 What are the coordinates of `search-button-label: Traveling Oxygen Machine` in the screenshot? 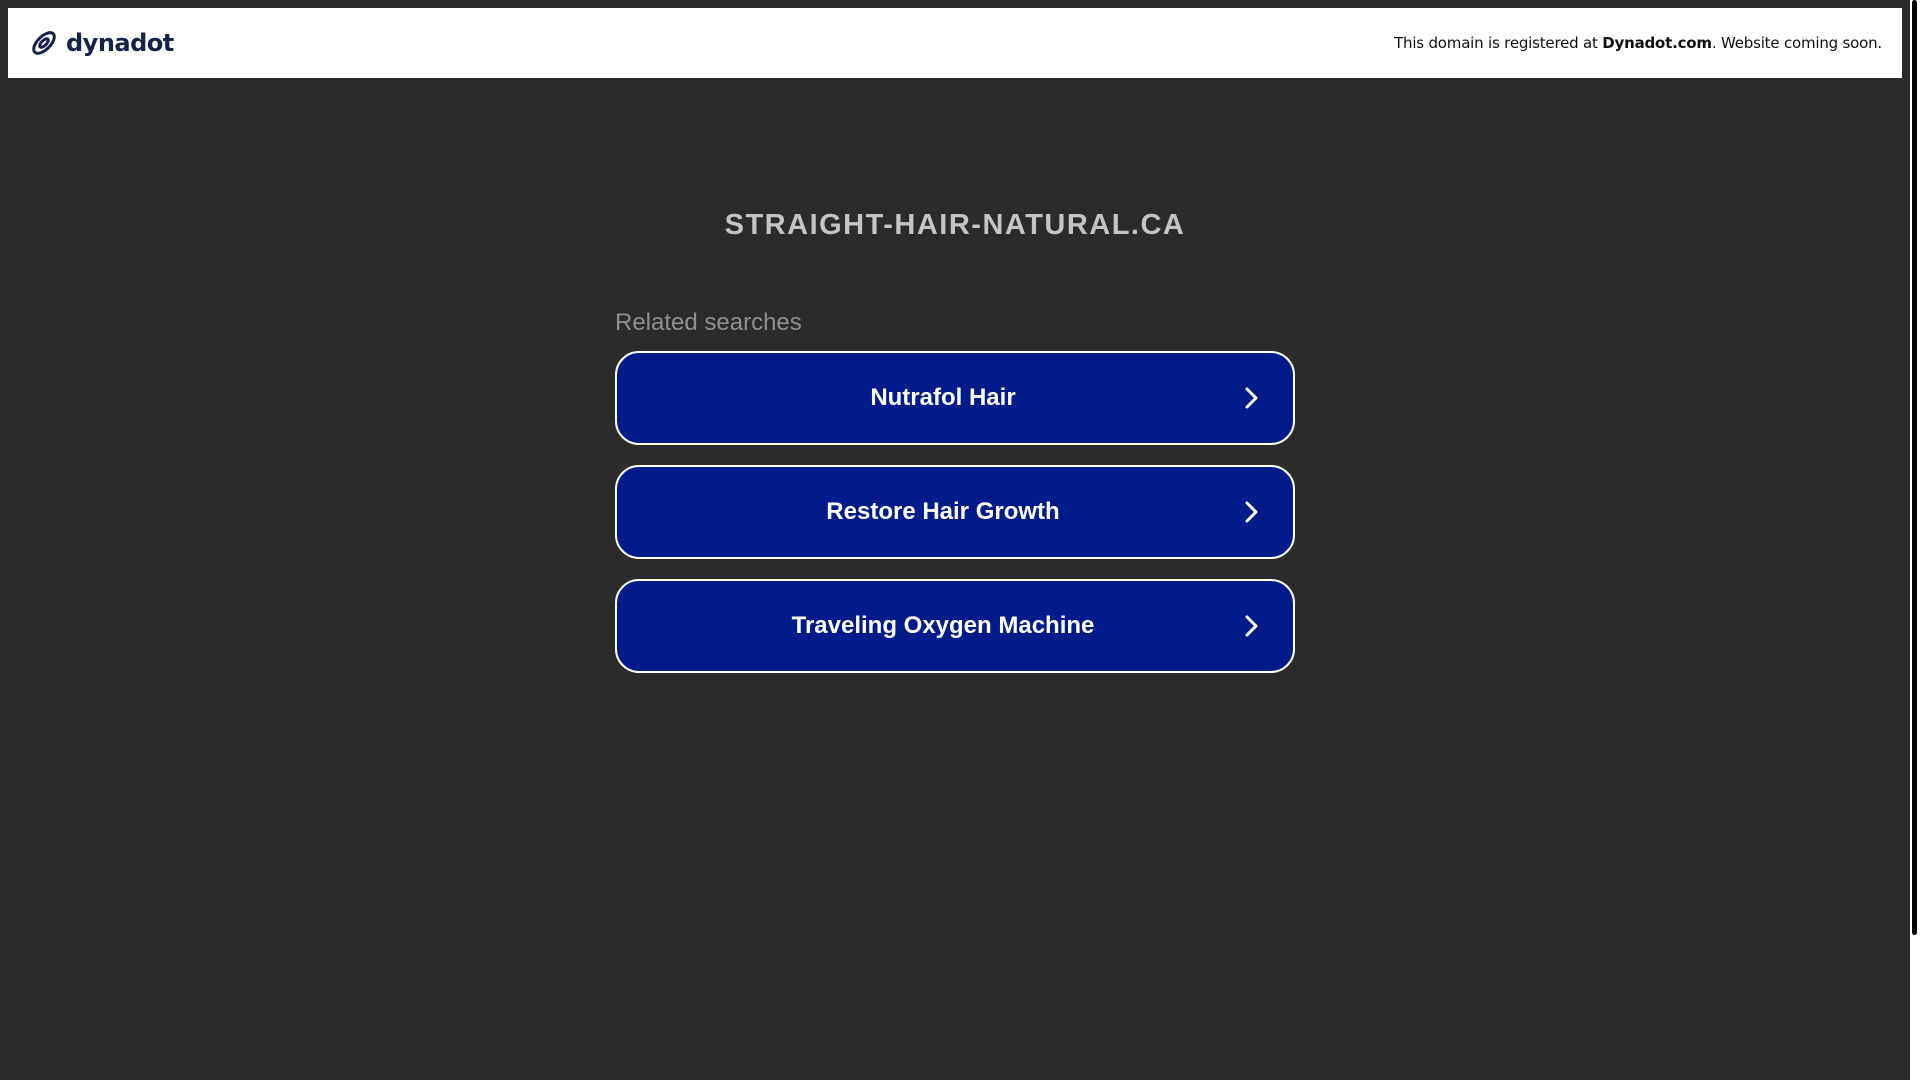 It's located at (943, 625).